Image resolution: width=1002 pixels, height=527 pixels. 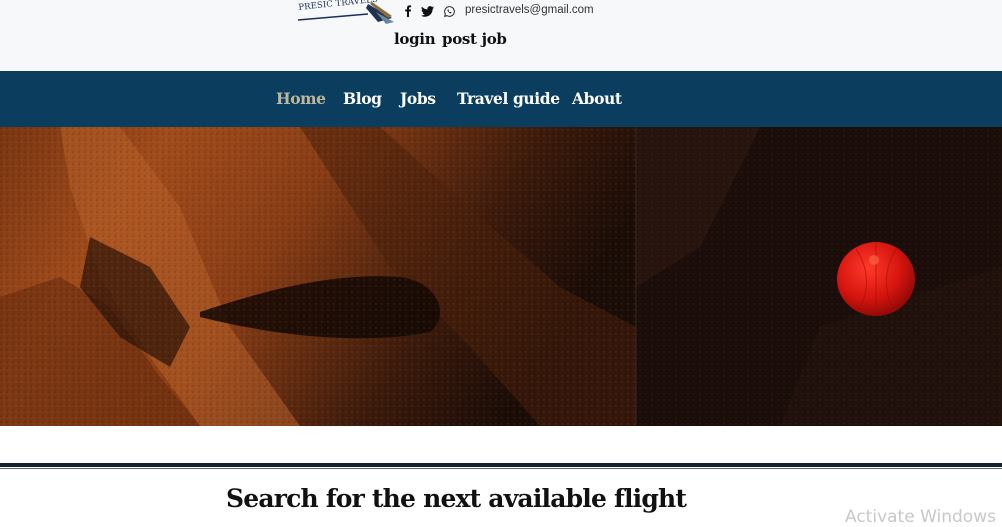 What do you see at coordinates (508, 98) in the screenshot?
I see `nav-item-travel-guide: Travel guide` at bounding box center [508, 98].